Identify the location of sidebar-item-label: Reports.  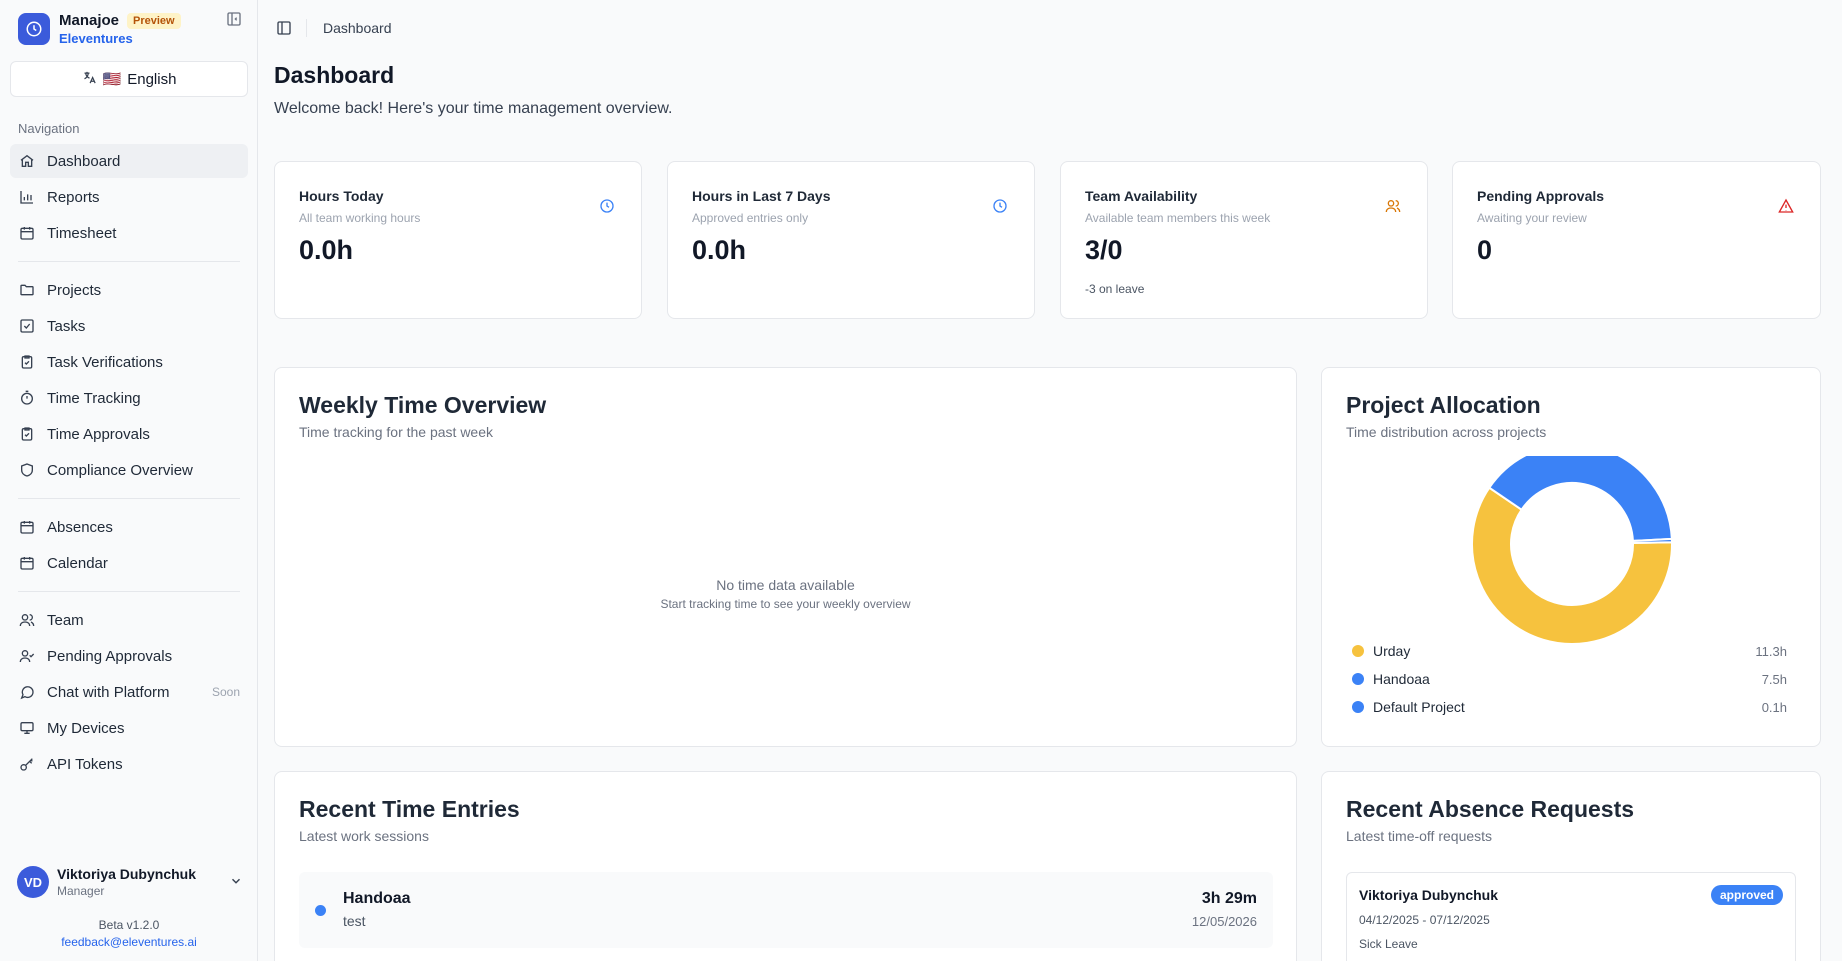
(73, 197).